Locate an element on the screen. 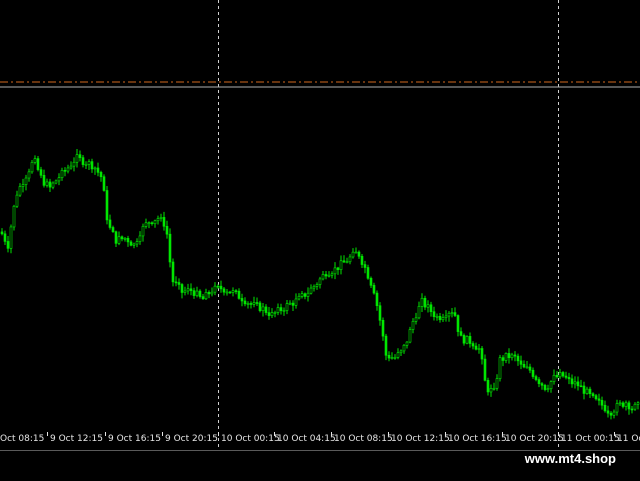 This screenshot has height=481, width=640. x-tick-label: 11 Oct is located at coordinates (628, 439).